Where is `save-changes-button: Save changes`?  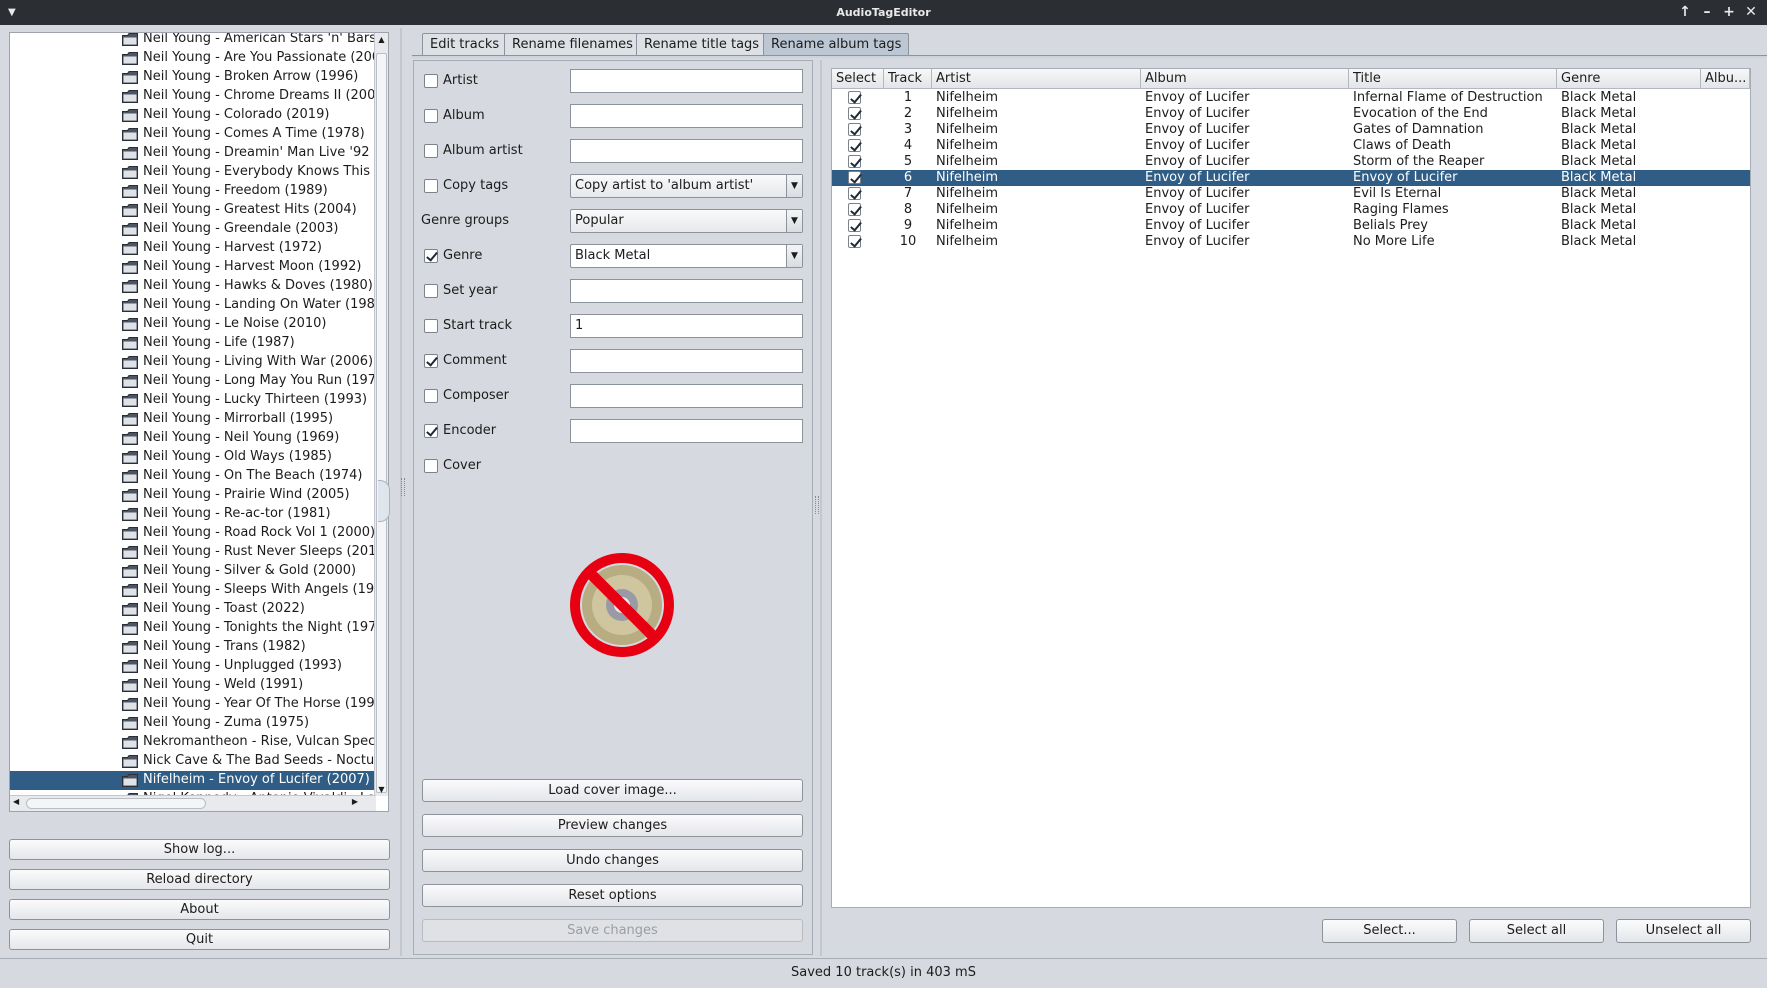
save-changes-button: Save changes is located at coordinates (612, 930).